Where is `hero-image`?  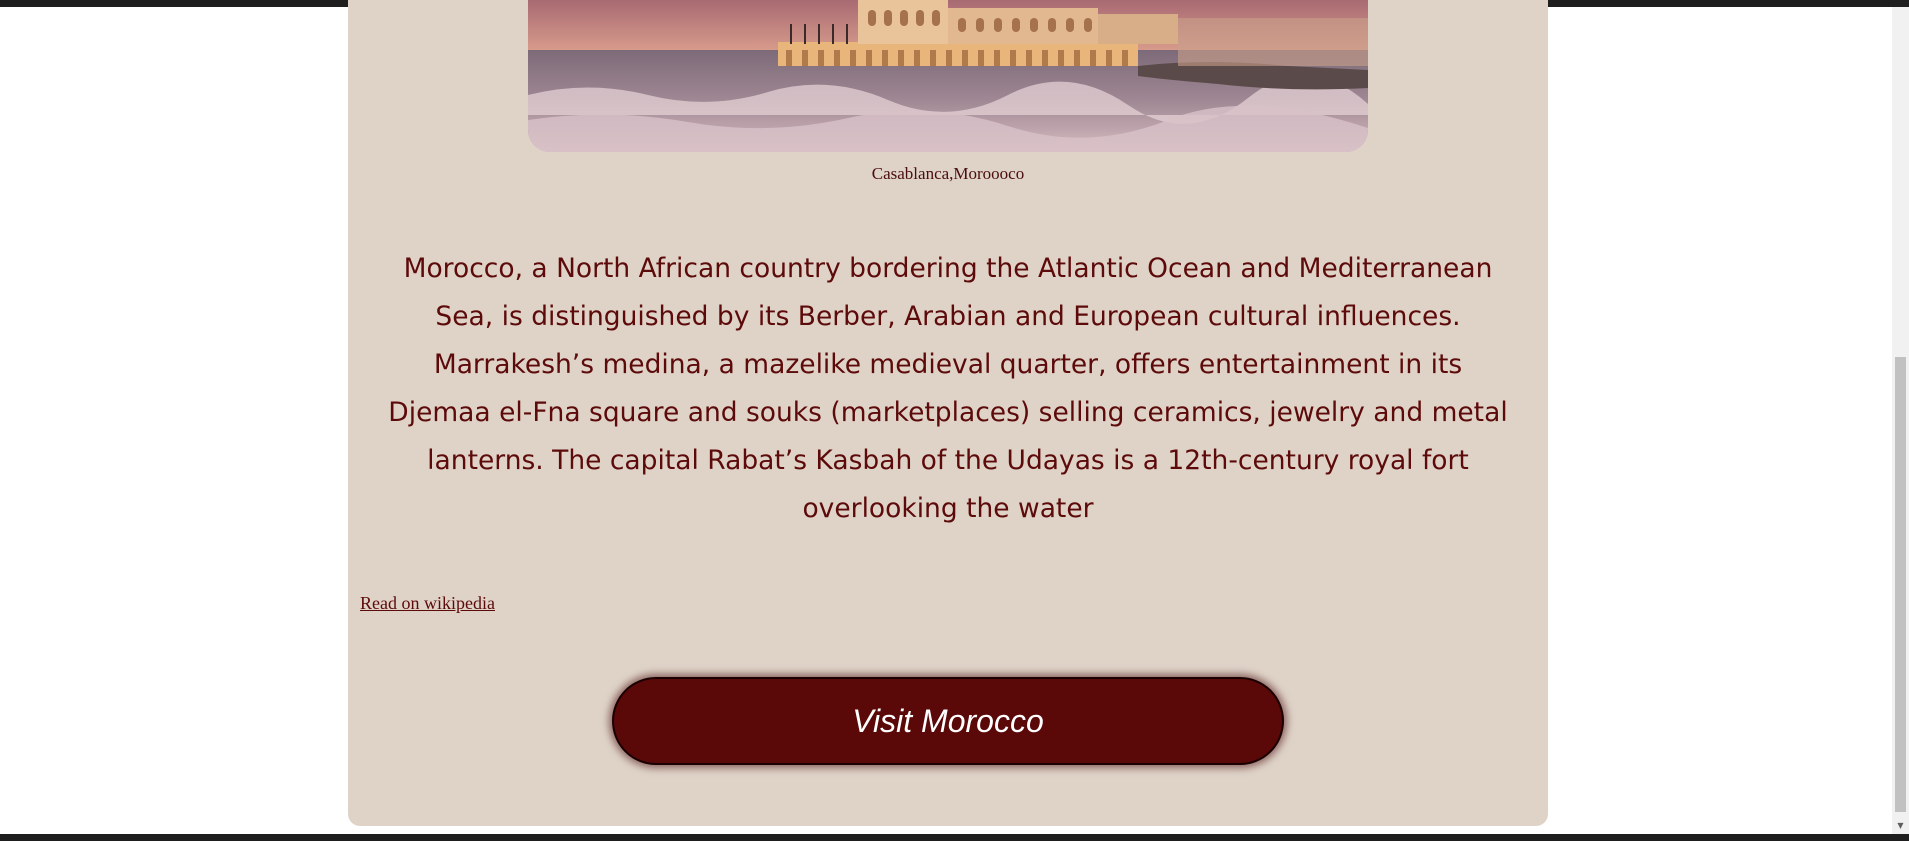
hero-image is located at coordinates (948, 76).